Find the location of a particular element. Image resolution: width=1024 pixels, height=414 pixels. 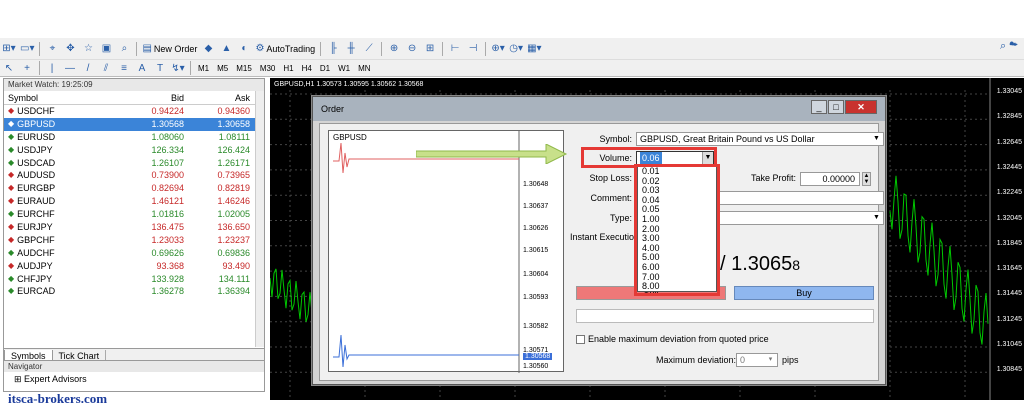

text-icon: A is located at coordinates (142, 68).